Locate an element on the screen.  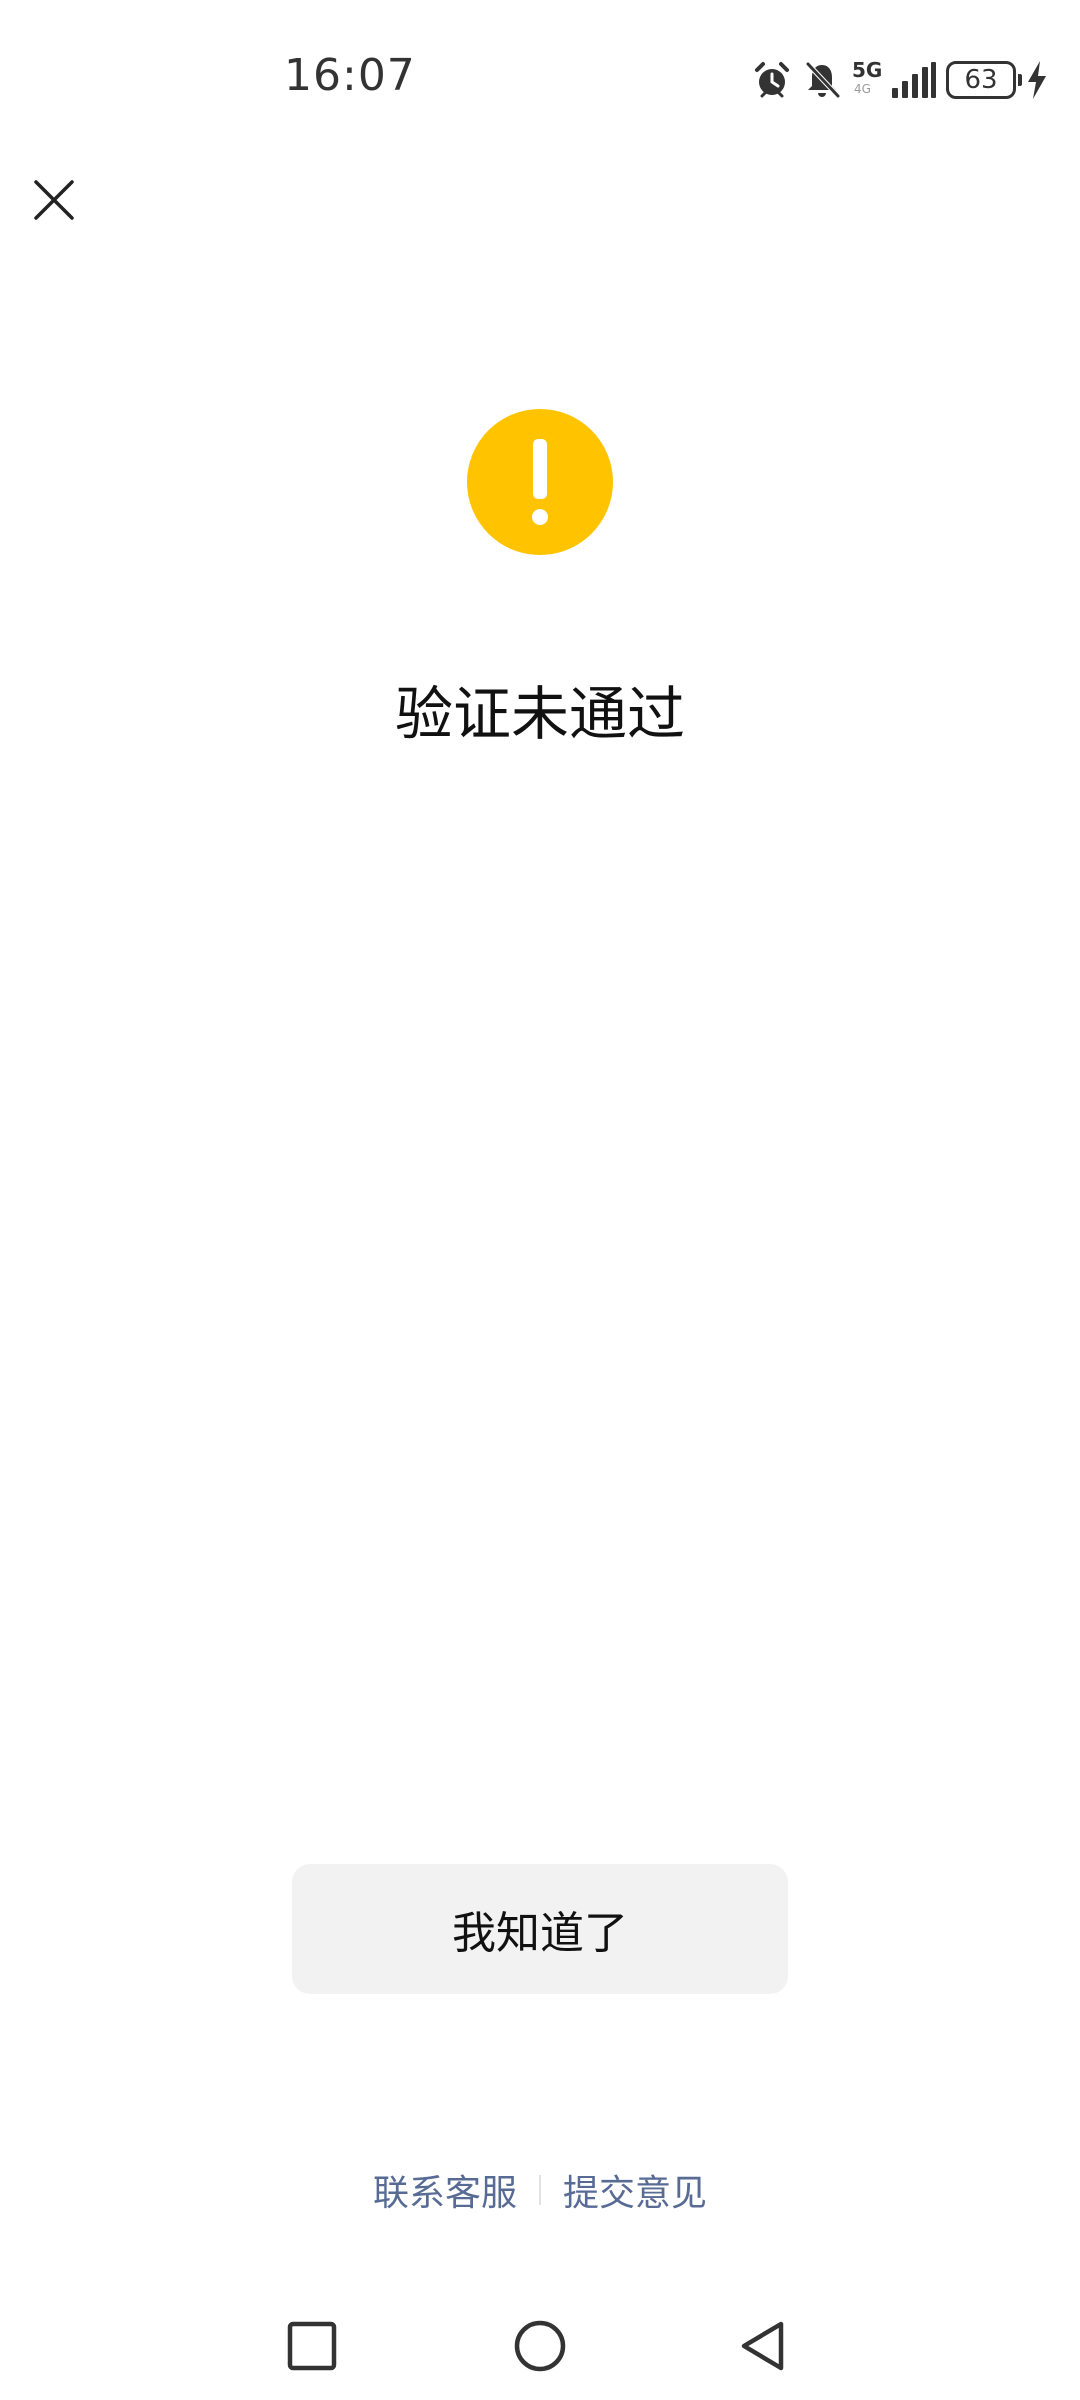
warning-icon is located at coordinates (540, 482).